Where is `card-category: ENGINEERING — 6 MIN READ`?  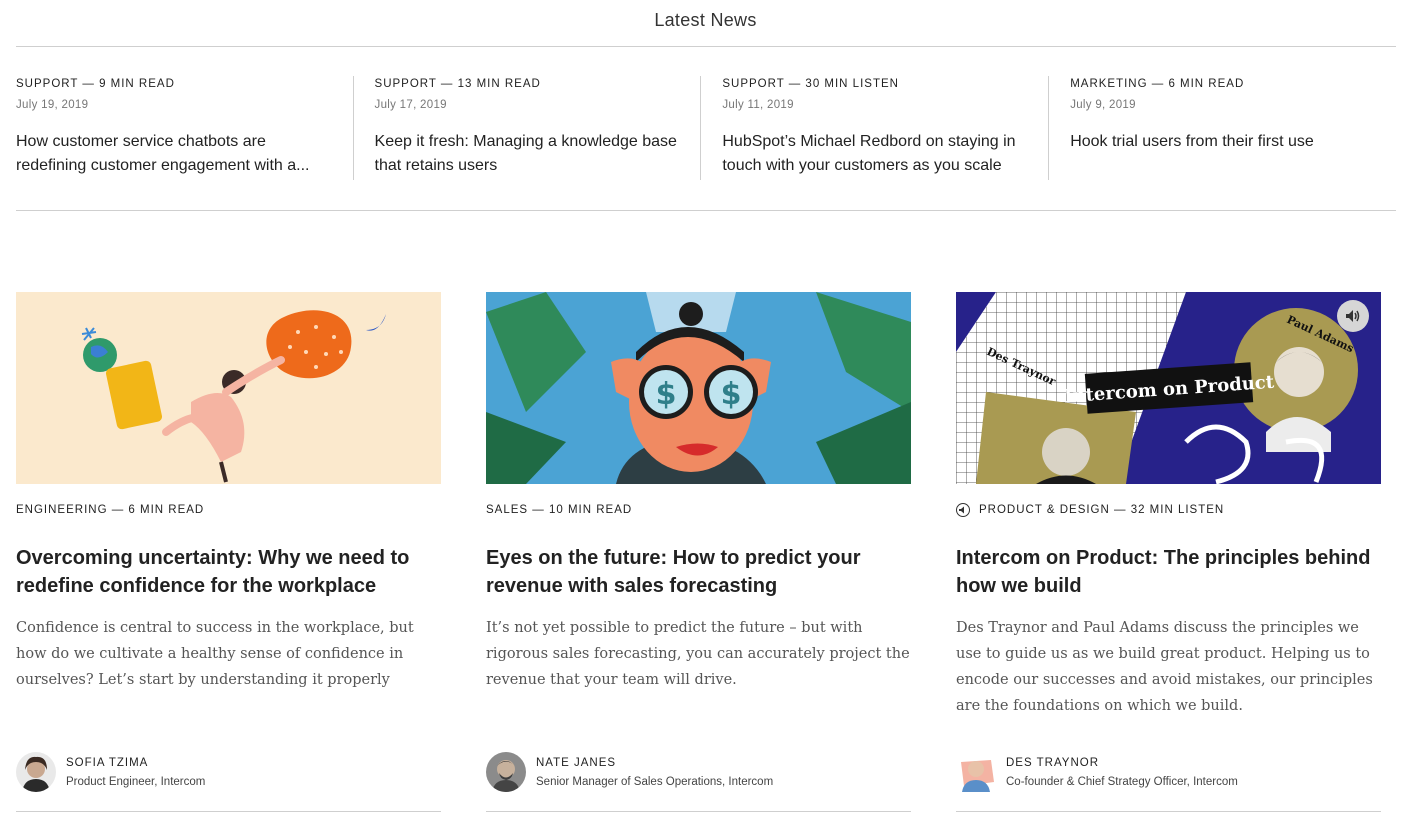 card-category: ENGINEERING — 6 MIN READ is located at coordinates (110, 510).